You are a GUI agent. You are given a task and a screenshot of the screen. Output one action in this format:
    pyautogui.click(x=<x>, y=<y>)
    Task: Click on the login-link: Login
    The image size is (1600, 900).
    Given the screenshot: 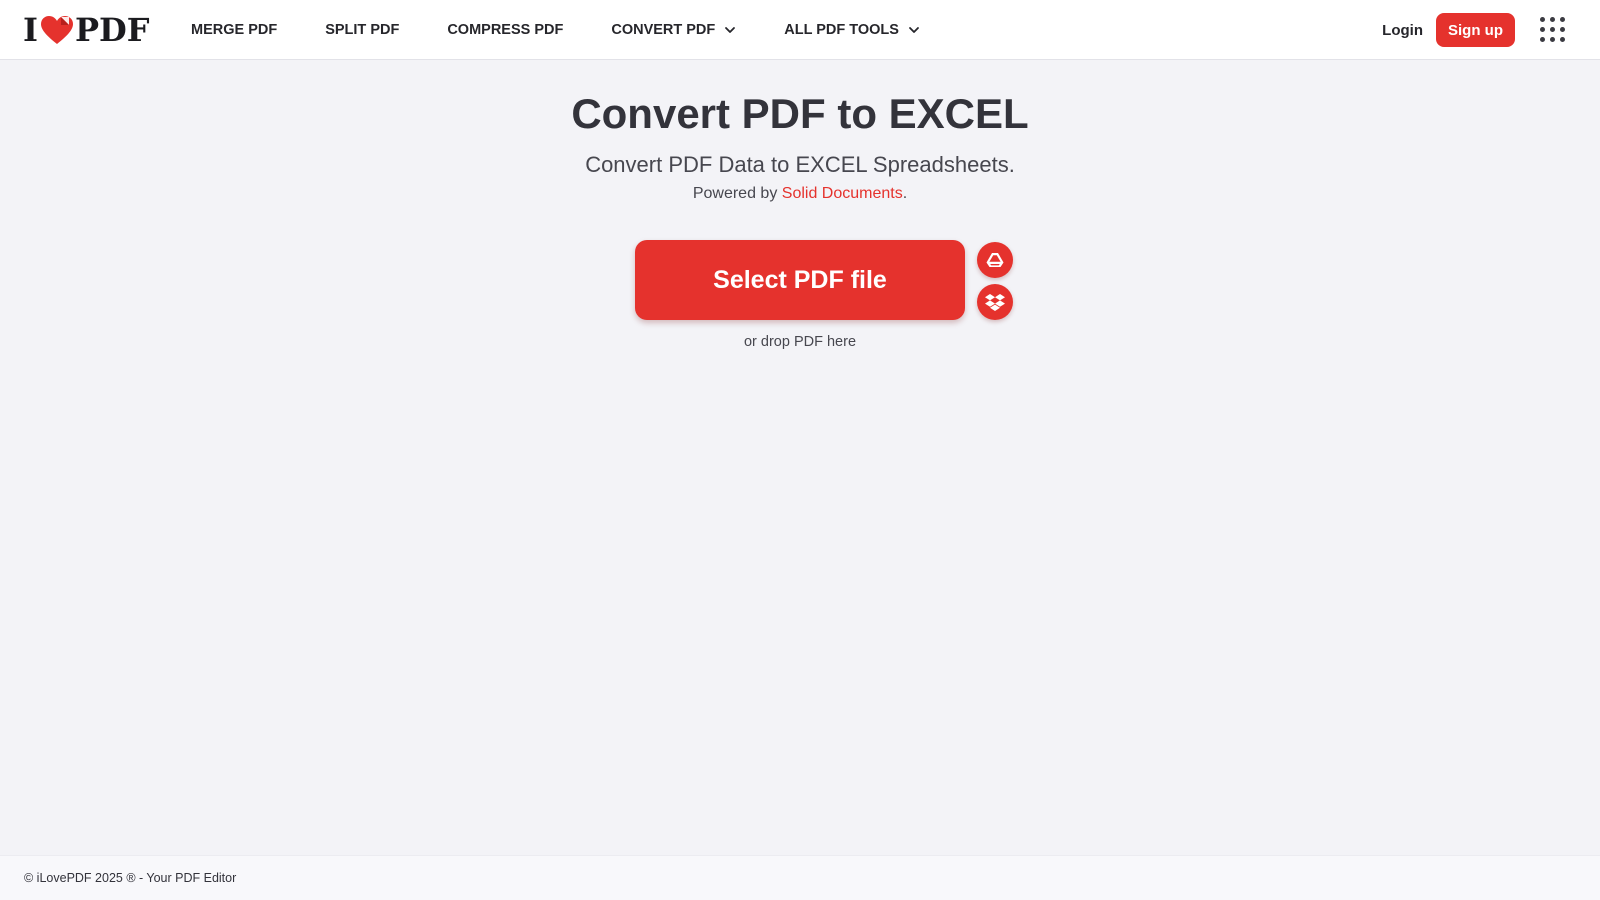 What is the action you would take?
    pyautogui.click(x=1402, y=30)
    